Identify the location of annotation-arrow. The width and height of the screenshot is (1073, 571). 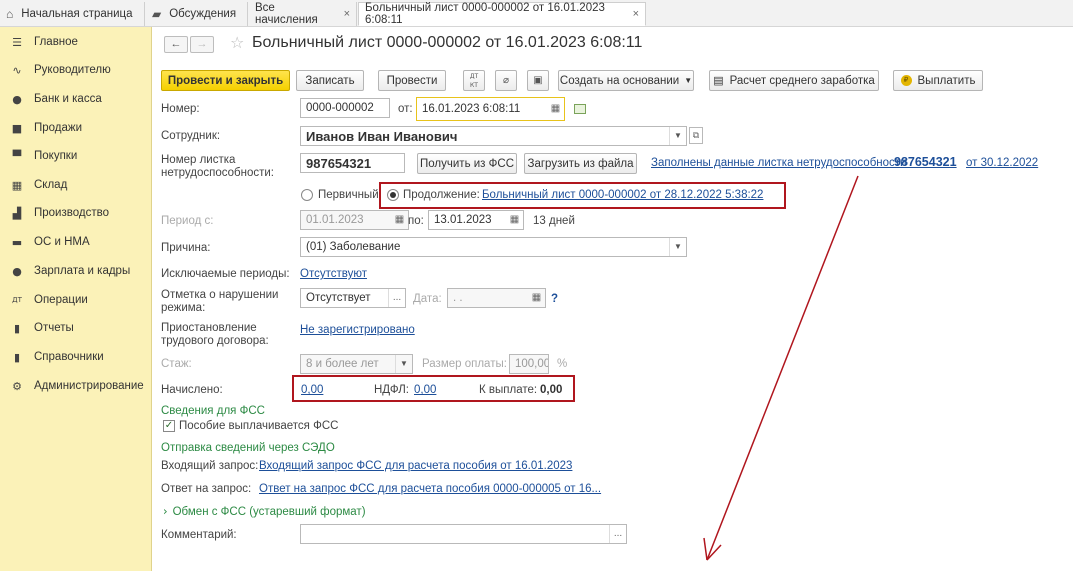
(781, 368).